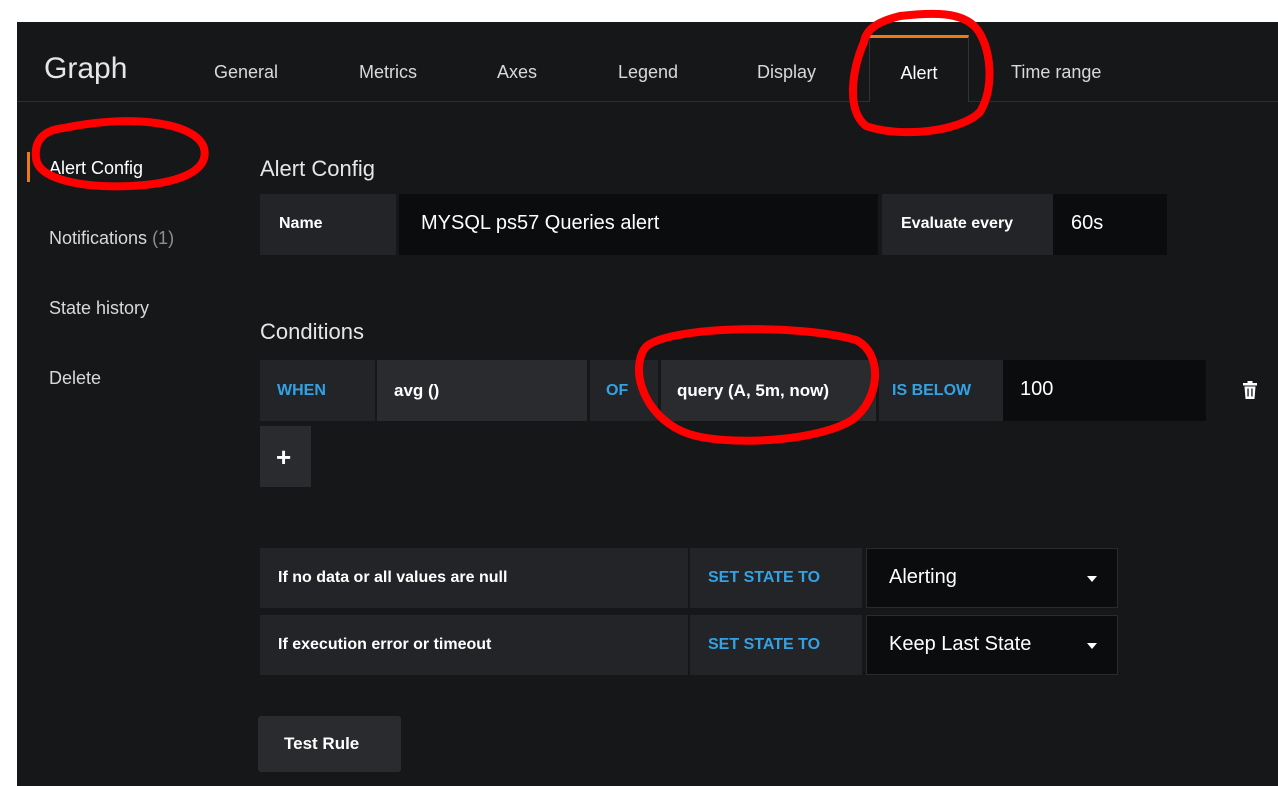 The image size is (1278, 786). I want to click on tab-metrics: Metrics, so click(388, 72).